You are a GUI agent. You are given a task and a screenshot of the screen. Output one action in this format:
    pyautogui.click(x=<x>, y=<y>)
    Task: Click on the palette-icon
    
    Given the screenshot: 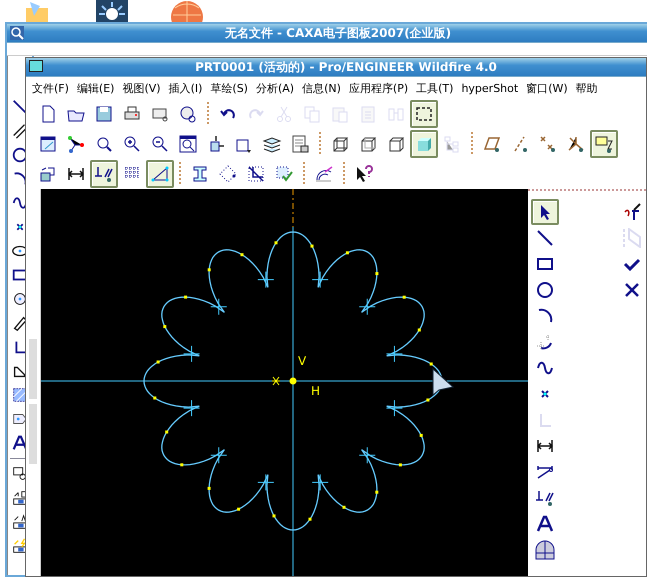 What is the action you would take?
    pyautogui.click(x=545, y=550)
    